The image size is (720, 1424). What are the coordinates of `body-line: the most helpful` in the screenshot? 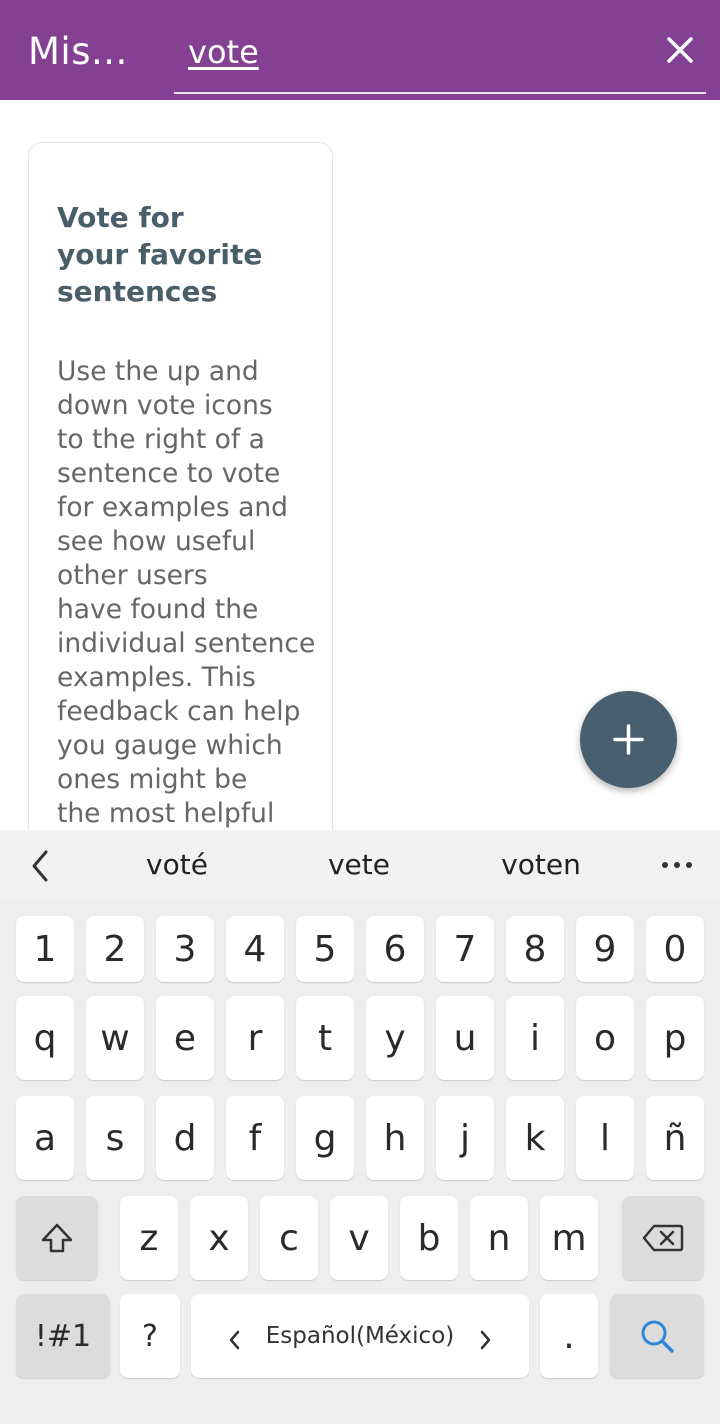 It's located at (166, 813).